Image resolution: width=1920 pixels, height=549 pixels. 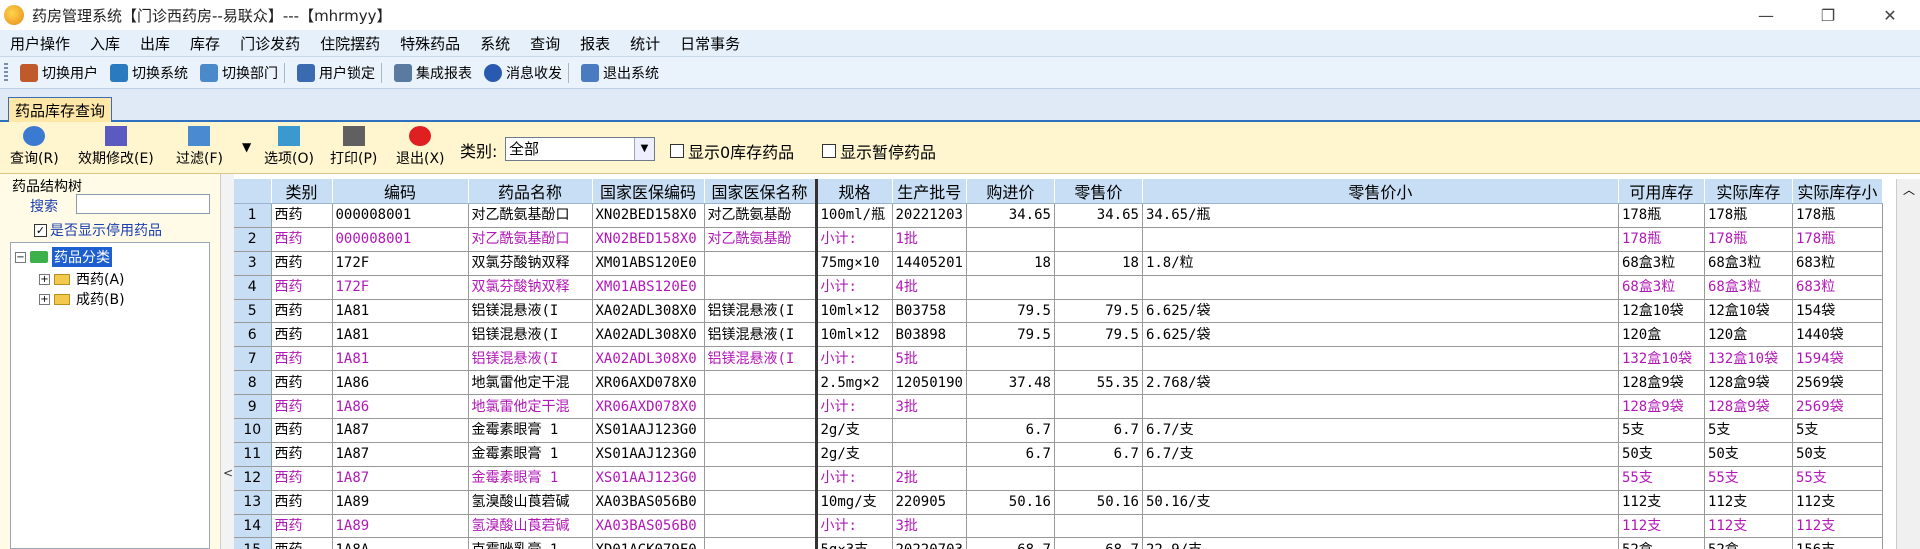 What do you see at coordinates (1010, 191) in the screenshot?
I see `column-header: 购进价` at bounding box center [1010, 191].